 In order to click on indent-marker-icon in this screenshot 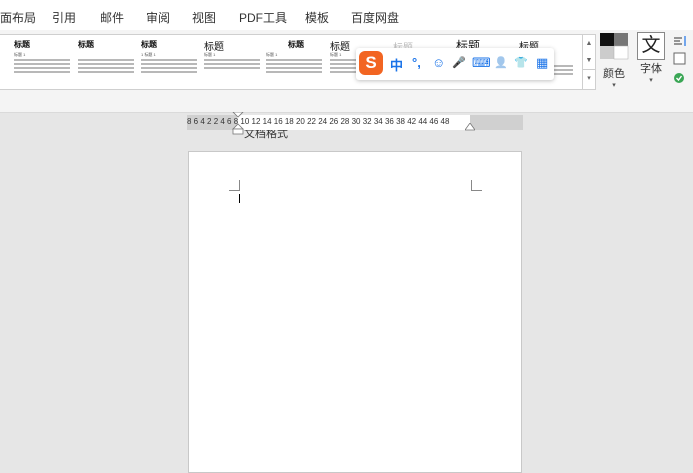, I will do `click(238, 124)`.